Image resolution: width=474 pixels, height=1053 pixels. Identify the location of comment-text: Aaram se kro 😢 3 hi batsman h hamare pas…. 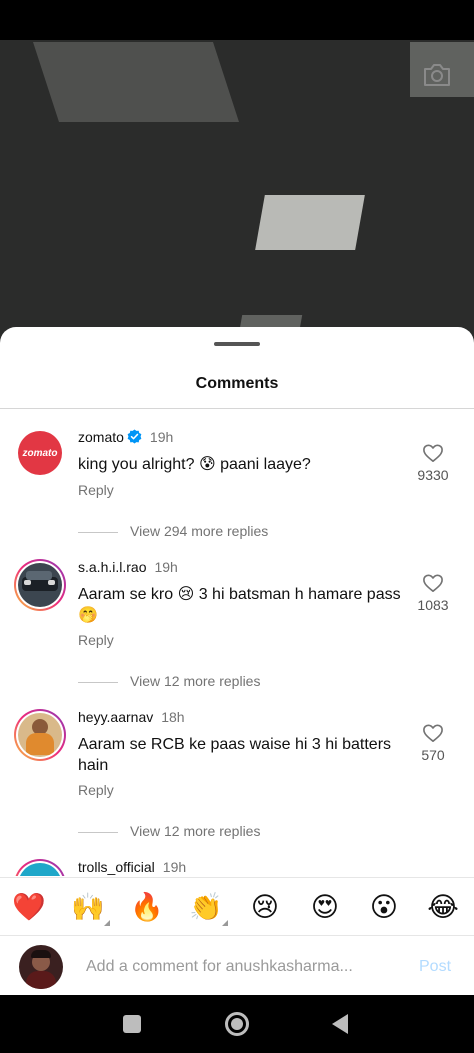
(239, 605).